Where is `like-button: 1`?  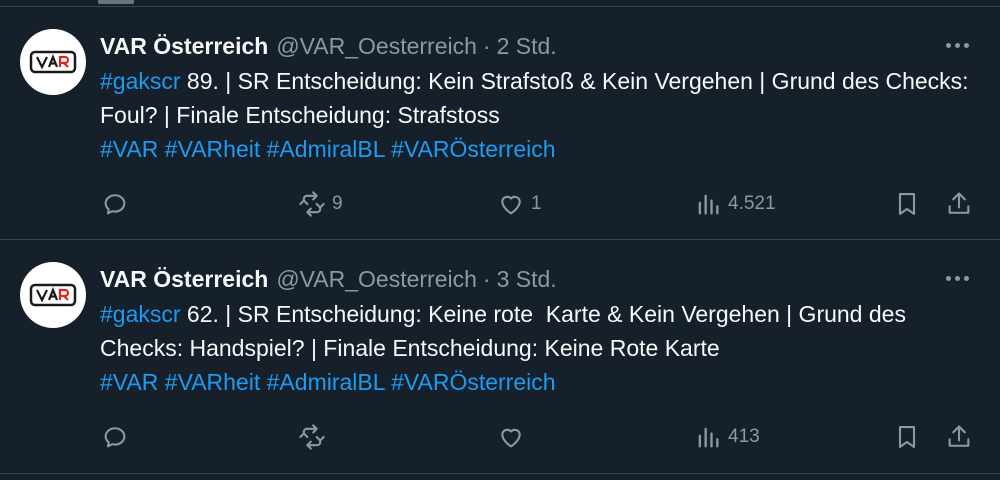
like-button: 1 is located at coordinates (519, 204).